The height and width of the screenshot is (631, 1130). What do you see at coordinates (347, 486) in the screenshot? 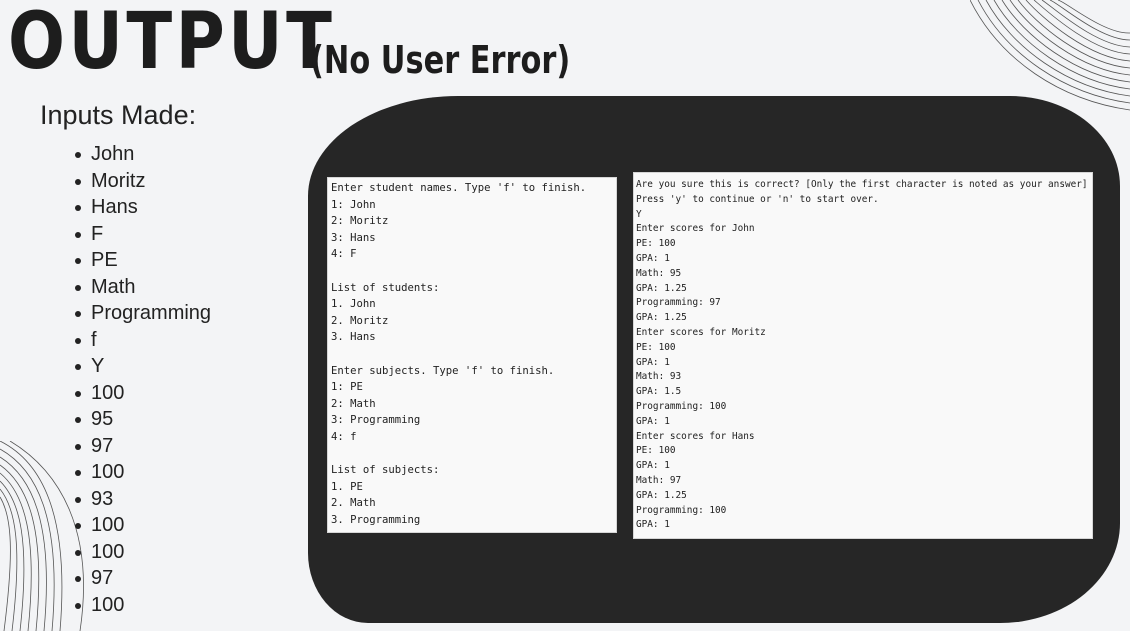
I see `console-line: 1. PE` at bounding box center [347, 486].